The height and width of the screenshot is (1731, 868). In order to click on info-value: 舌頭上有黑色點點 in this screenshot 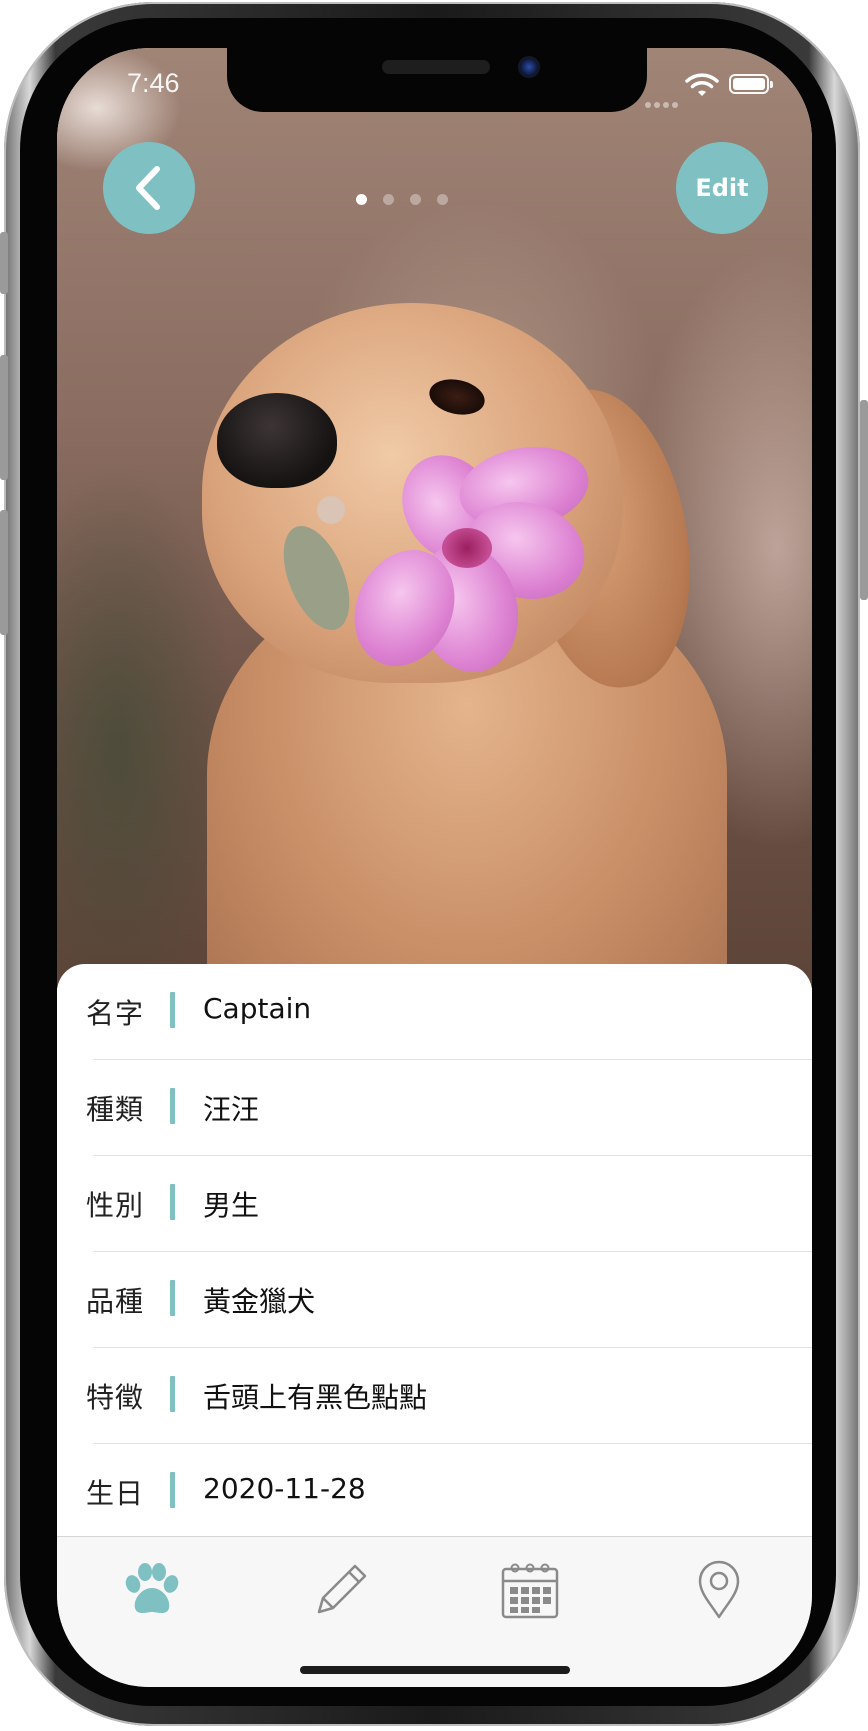, I will do `click(315, 1397)`.